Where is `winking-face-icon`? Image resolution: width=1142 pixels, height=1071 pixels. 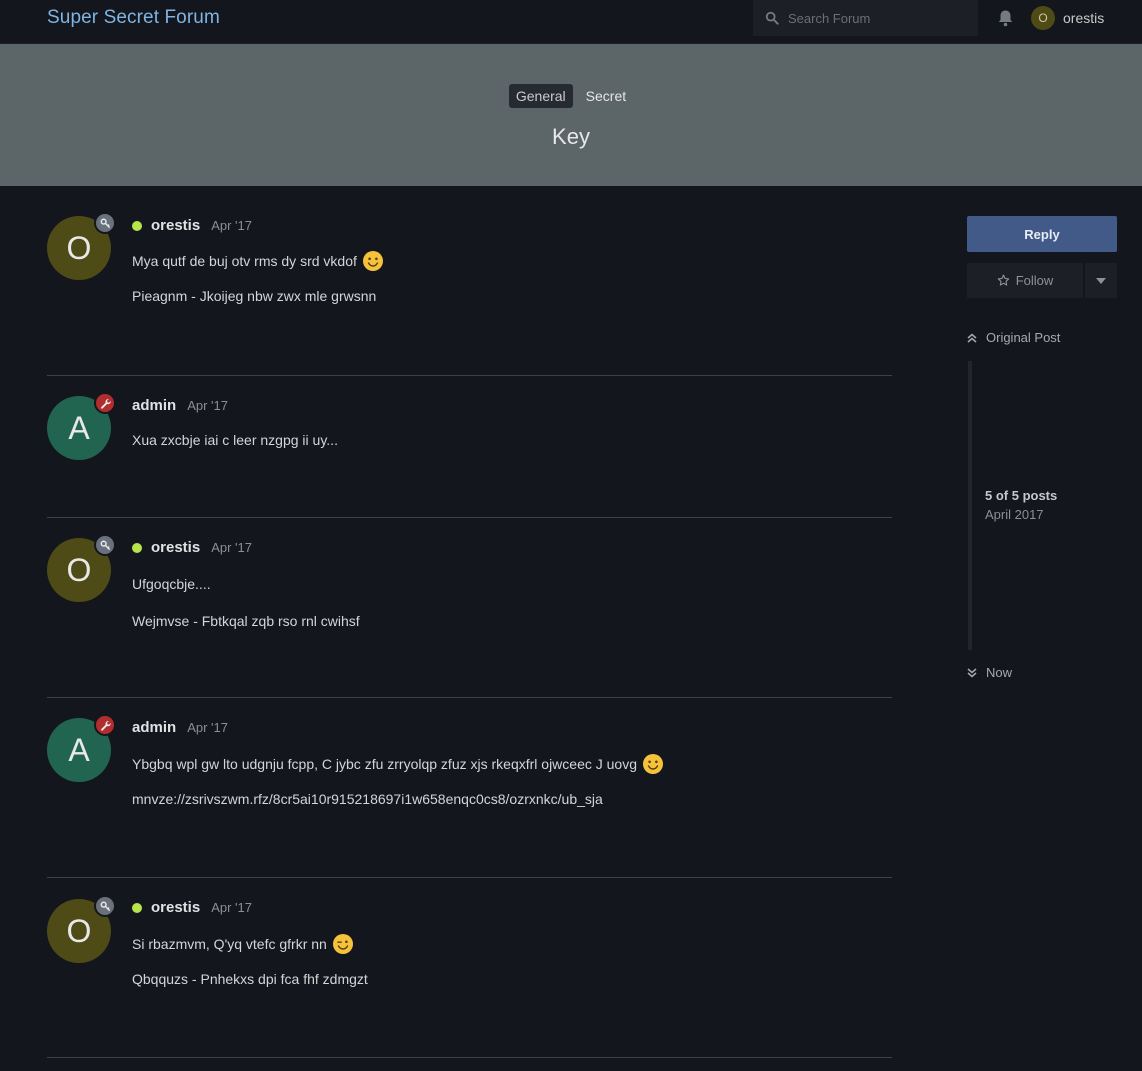
winking-face-icon is located at coordinates (342, 944).